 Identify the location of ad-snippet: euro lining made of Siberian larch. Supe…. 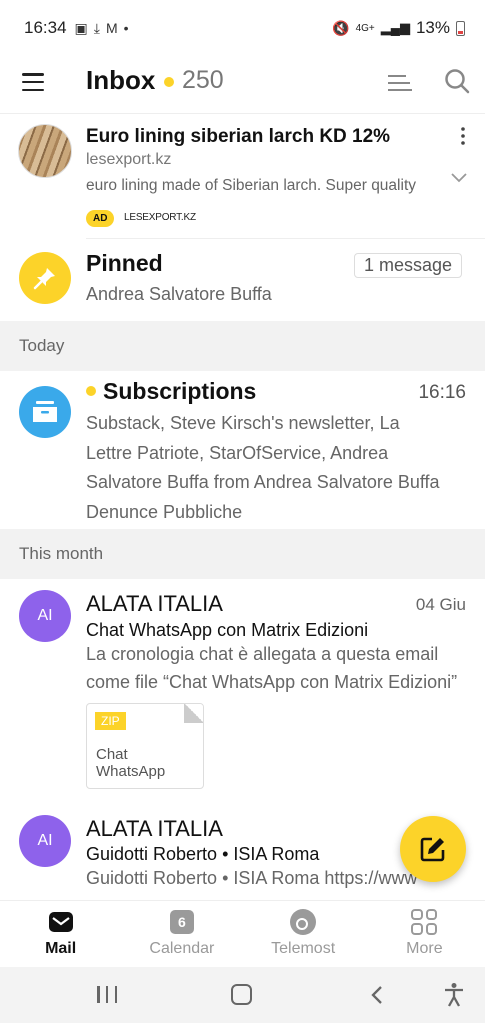
(251, 185).